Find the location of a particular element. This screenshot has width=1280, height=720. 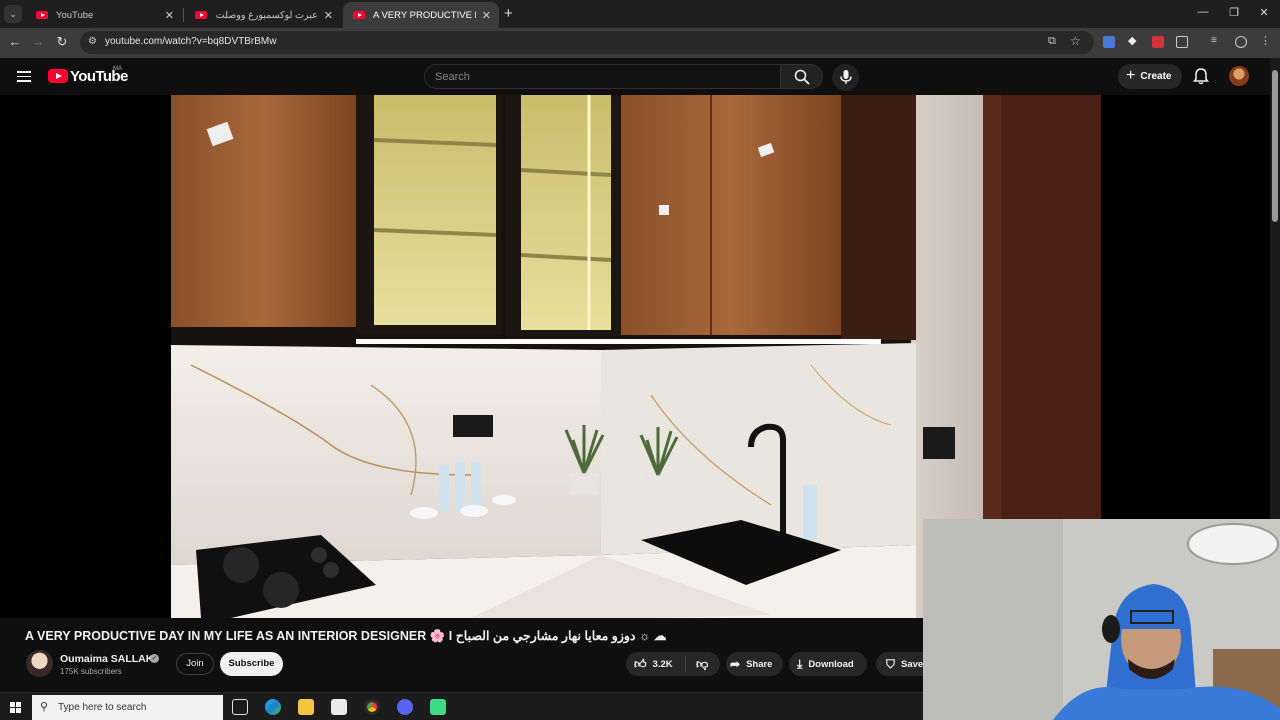

like-button: 👍︎ 3.2K is located at coordinates (656, 664).